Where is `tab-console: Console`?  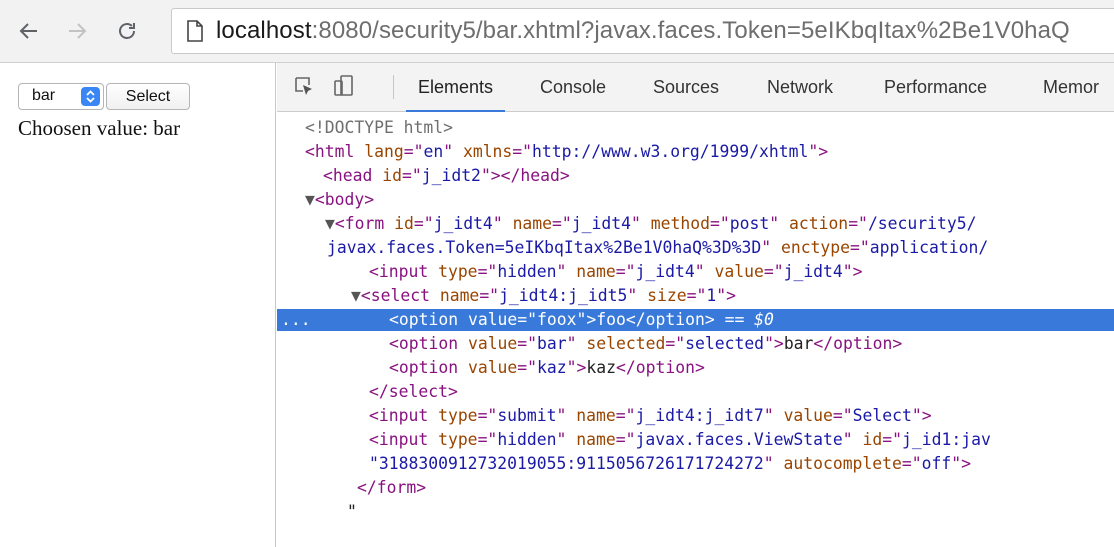 tab-console: Console is located at coordinates (573, 87).